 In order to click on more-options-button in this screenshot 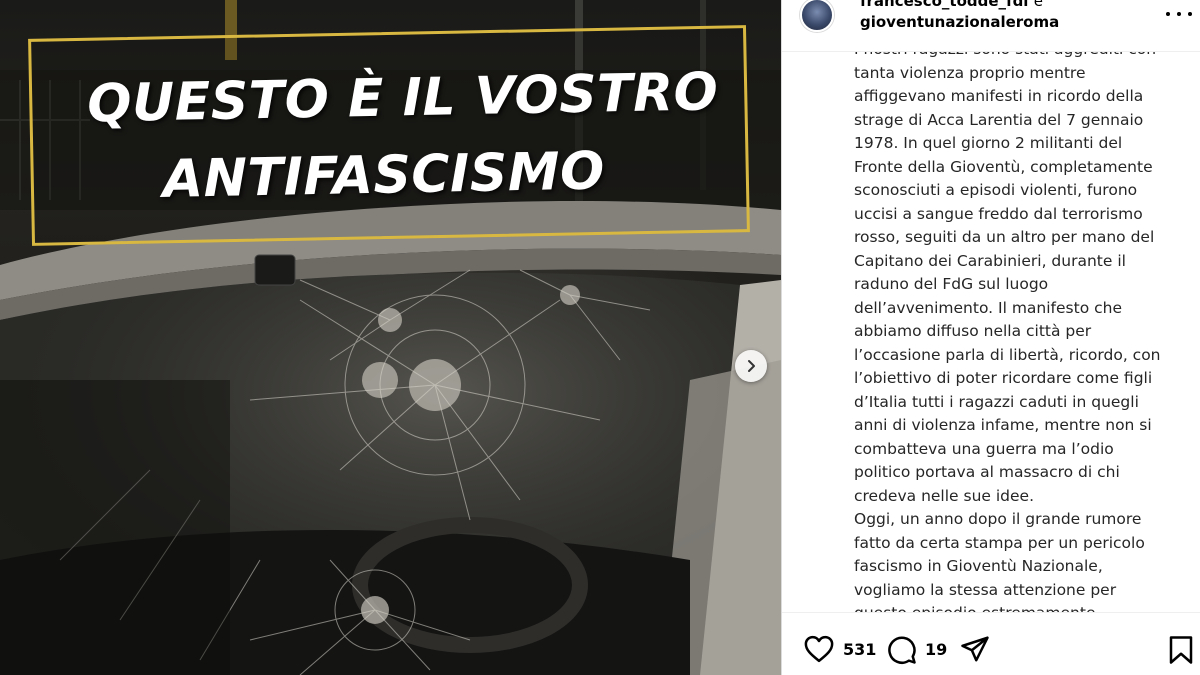, I will do `click(1179, 14)`.